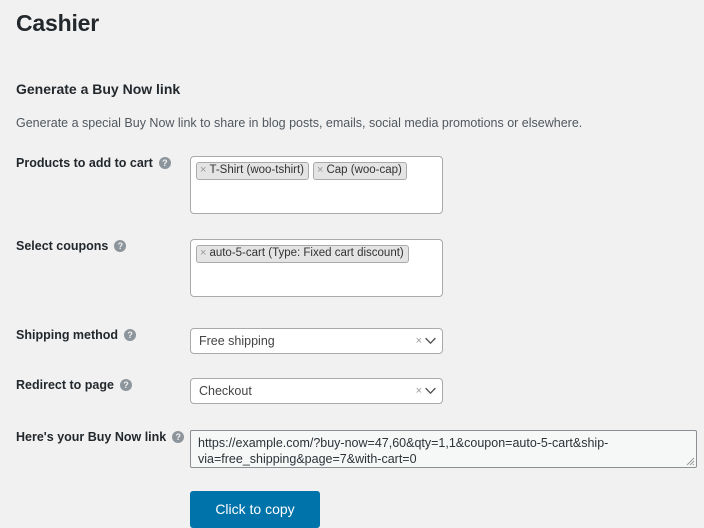 This screenshot has width=704, height=528. What do you see at coordinates (225, 391) in the screenshot?
I see `redirect-page-value: Checkout` at bounding box center [225, 391].